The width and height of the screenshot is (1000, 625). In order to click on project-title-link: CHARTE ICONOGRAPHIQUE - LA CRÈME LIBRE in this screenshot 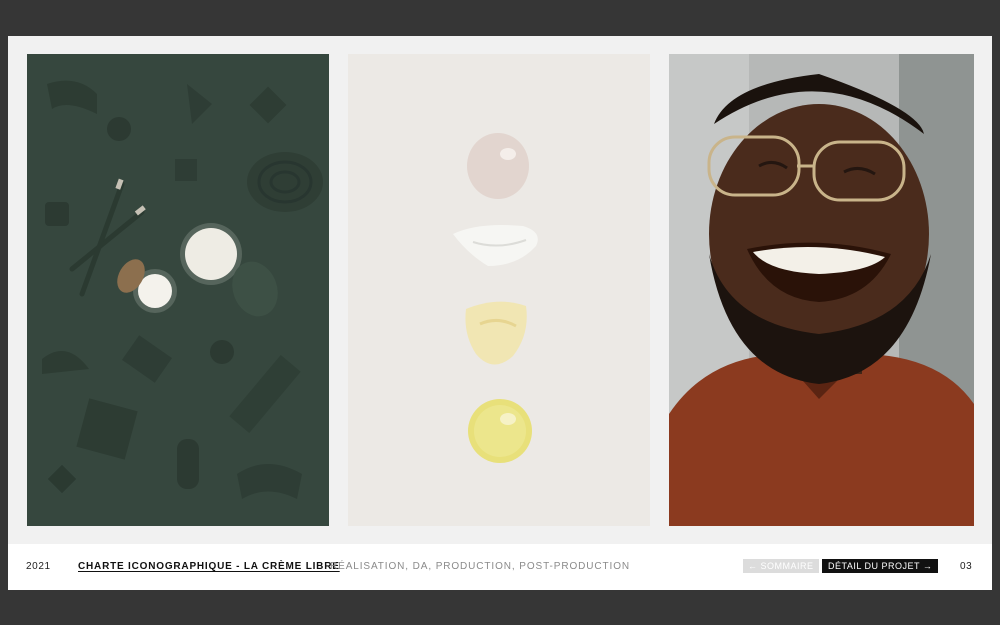, I will do `click(209, 566)`.